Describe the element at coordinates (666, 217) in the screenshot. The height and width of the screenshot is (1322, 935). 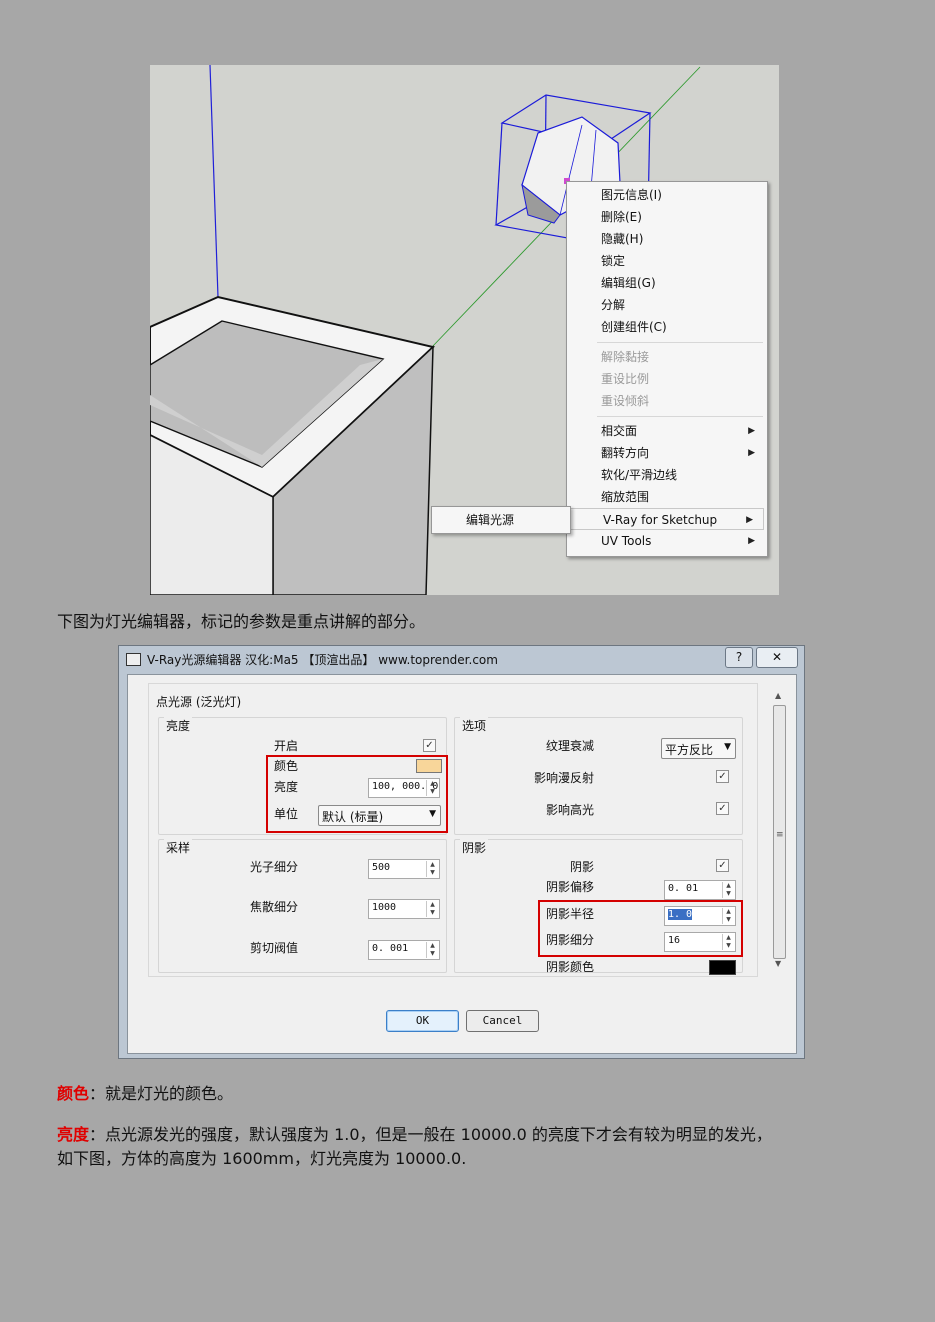
I see `menu-item-delete: 删除(E)` at that location.